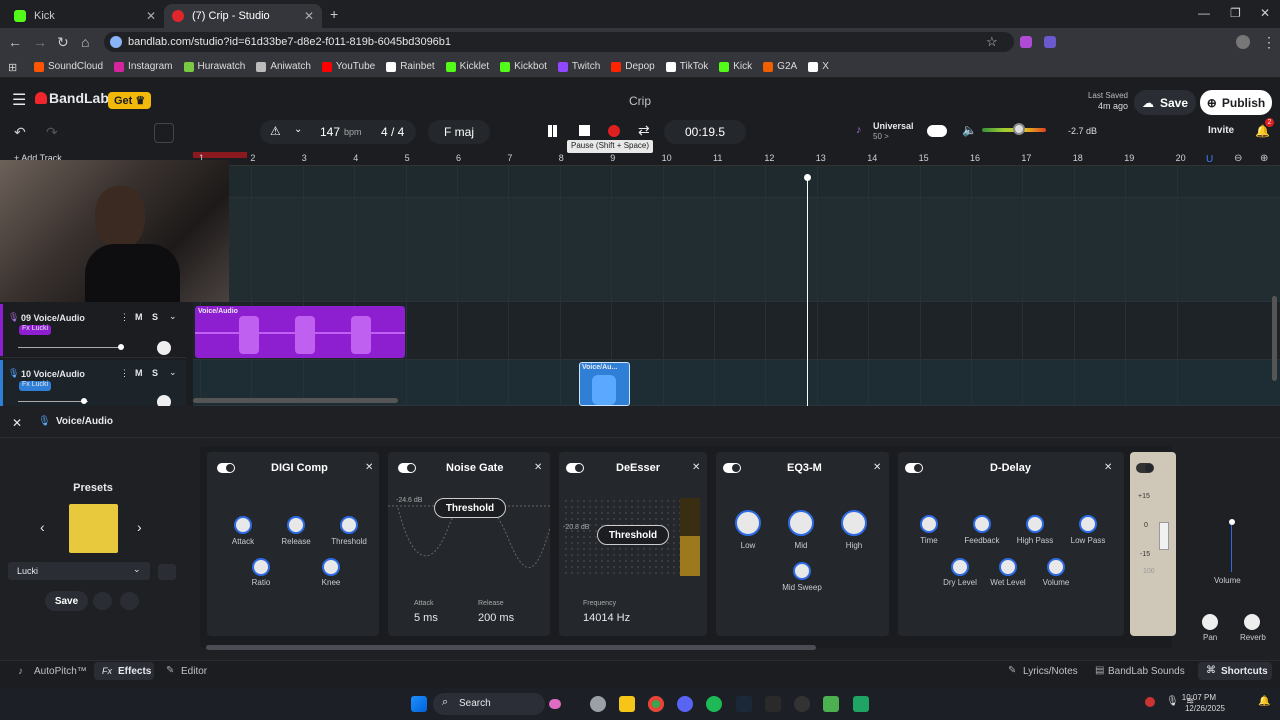  What do you see at coordinates (578, 66) in the screenshot?
I see `bookmark-twitch: Twitch` at bounding box center [578, 66].